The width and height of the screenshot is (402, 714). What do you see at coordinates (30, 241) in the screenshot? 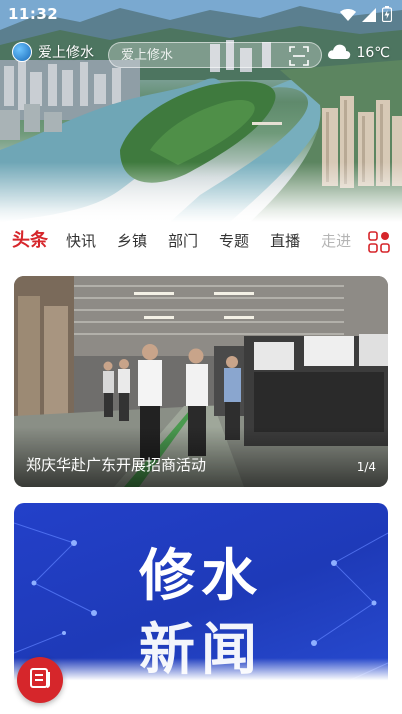
I see `tab-headline: 头条` at bounding box center [30, 241].